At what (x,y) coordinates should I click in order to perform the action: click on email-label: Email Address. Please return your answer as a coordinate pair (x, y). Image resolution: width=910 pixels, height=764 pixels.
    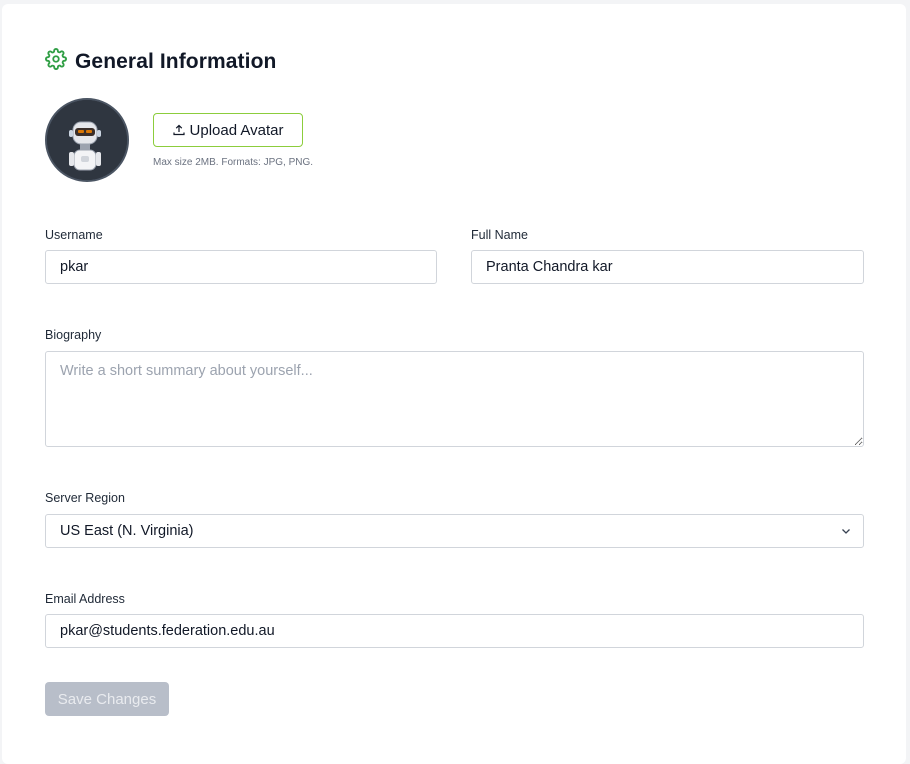
    Looking at the image, I should click on (85, 599).